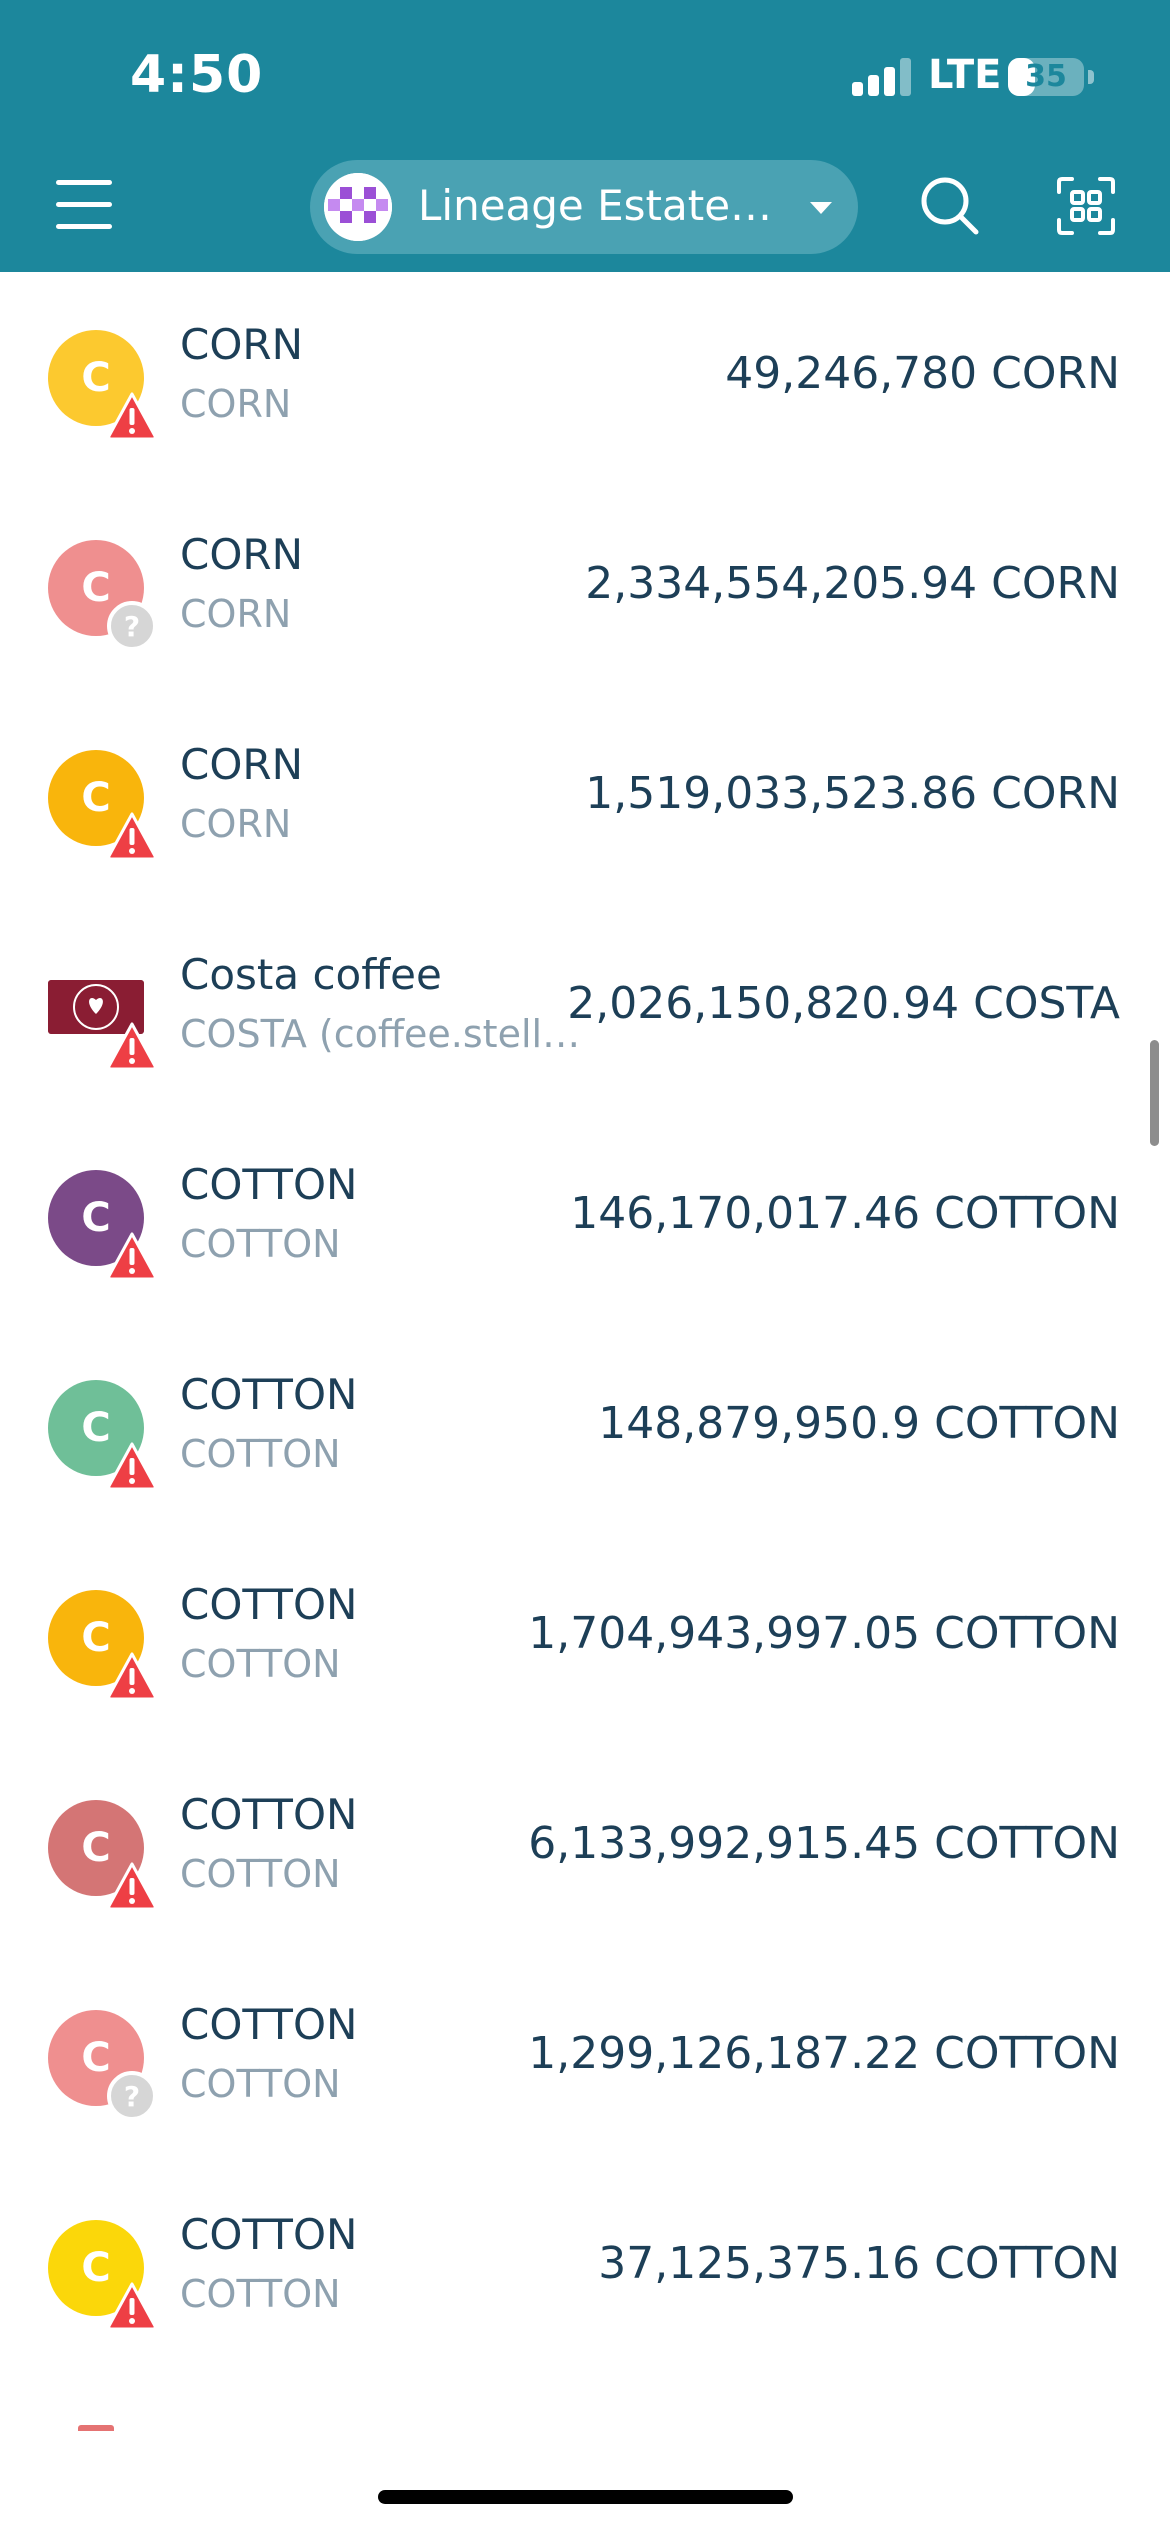  Describe the element at coordinates (824, 1633) in the screenshot. I see `token-balance: 1,704,943,997.05 COTTON` at that location.